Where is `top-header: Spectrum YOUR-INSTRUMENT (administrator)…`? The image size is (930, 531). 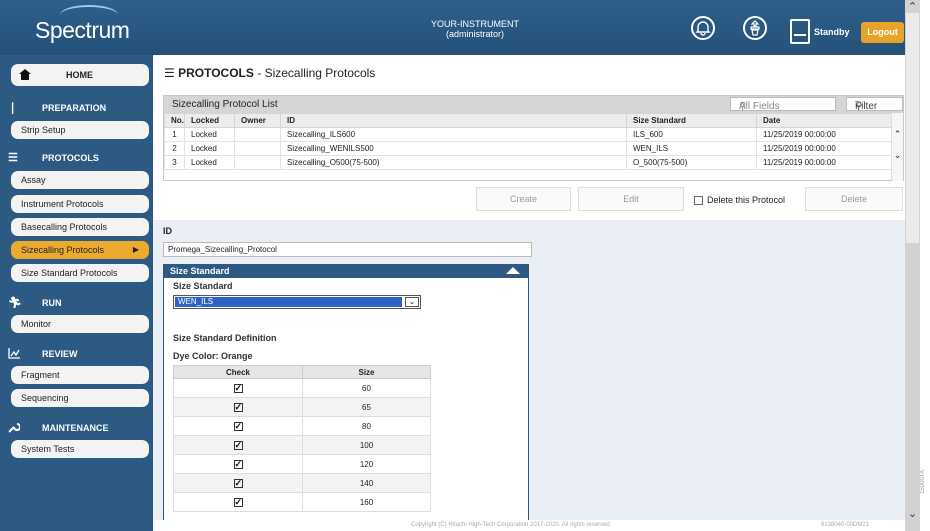 top-header: Spectrum YOUR-INSTRUMENT (administrator)… is located at coordinates (452, 27).